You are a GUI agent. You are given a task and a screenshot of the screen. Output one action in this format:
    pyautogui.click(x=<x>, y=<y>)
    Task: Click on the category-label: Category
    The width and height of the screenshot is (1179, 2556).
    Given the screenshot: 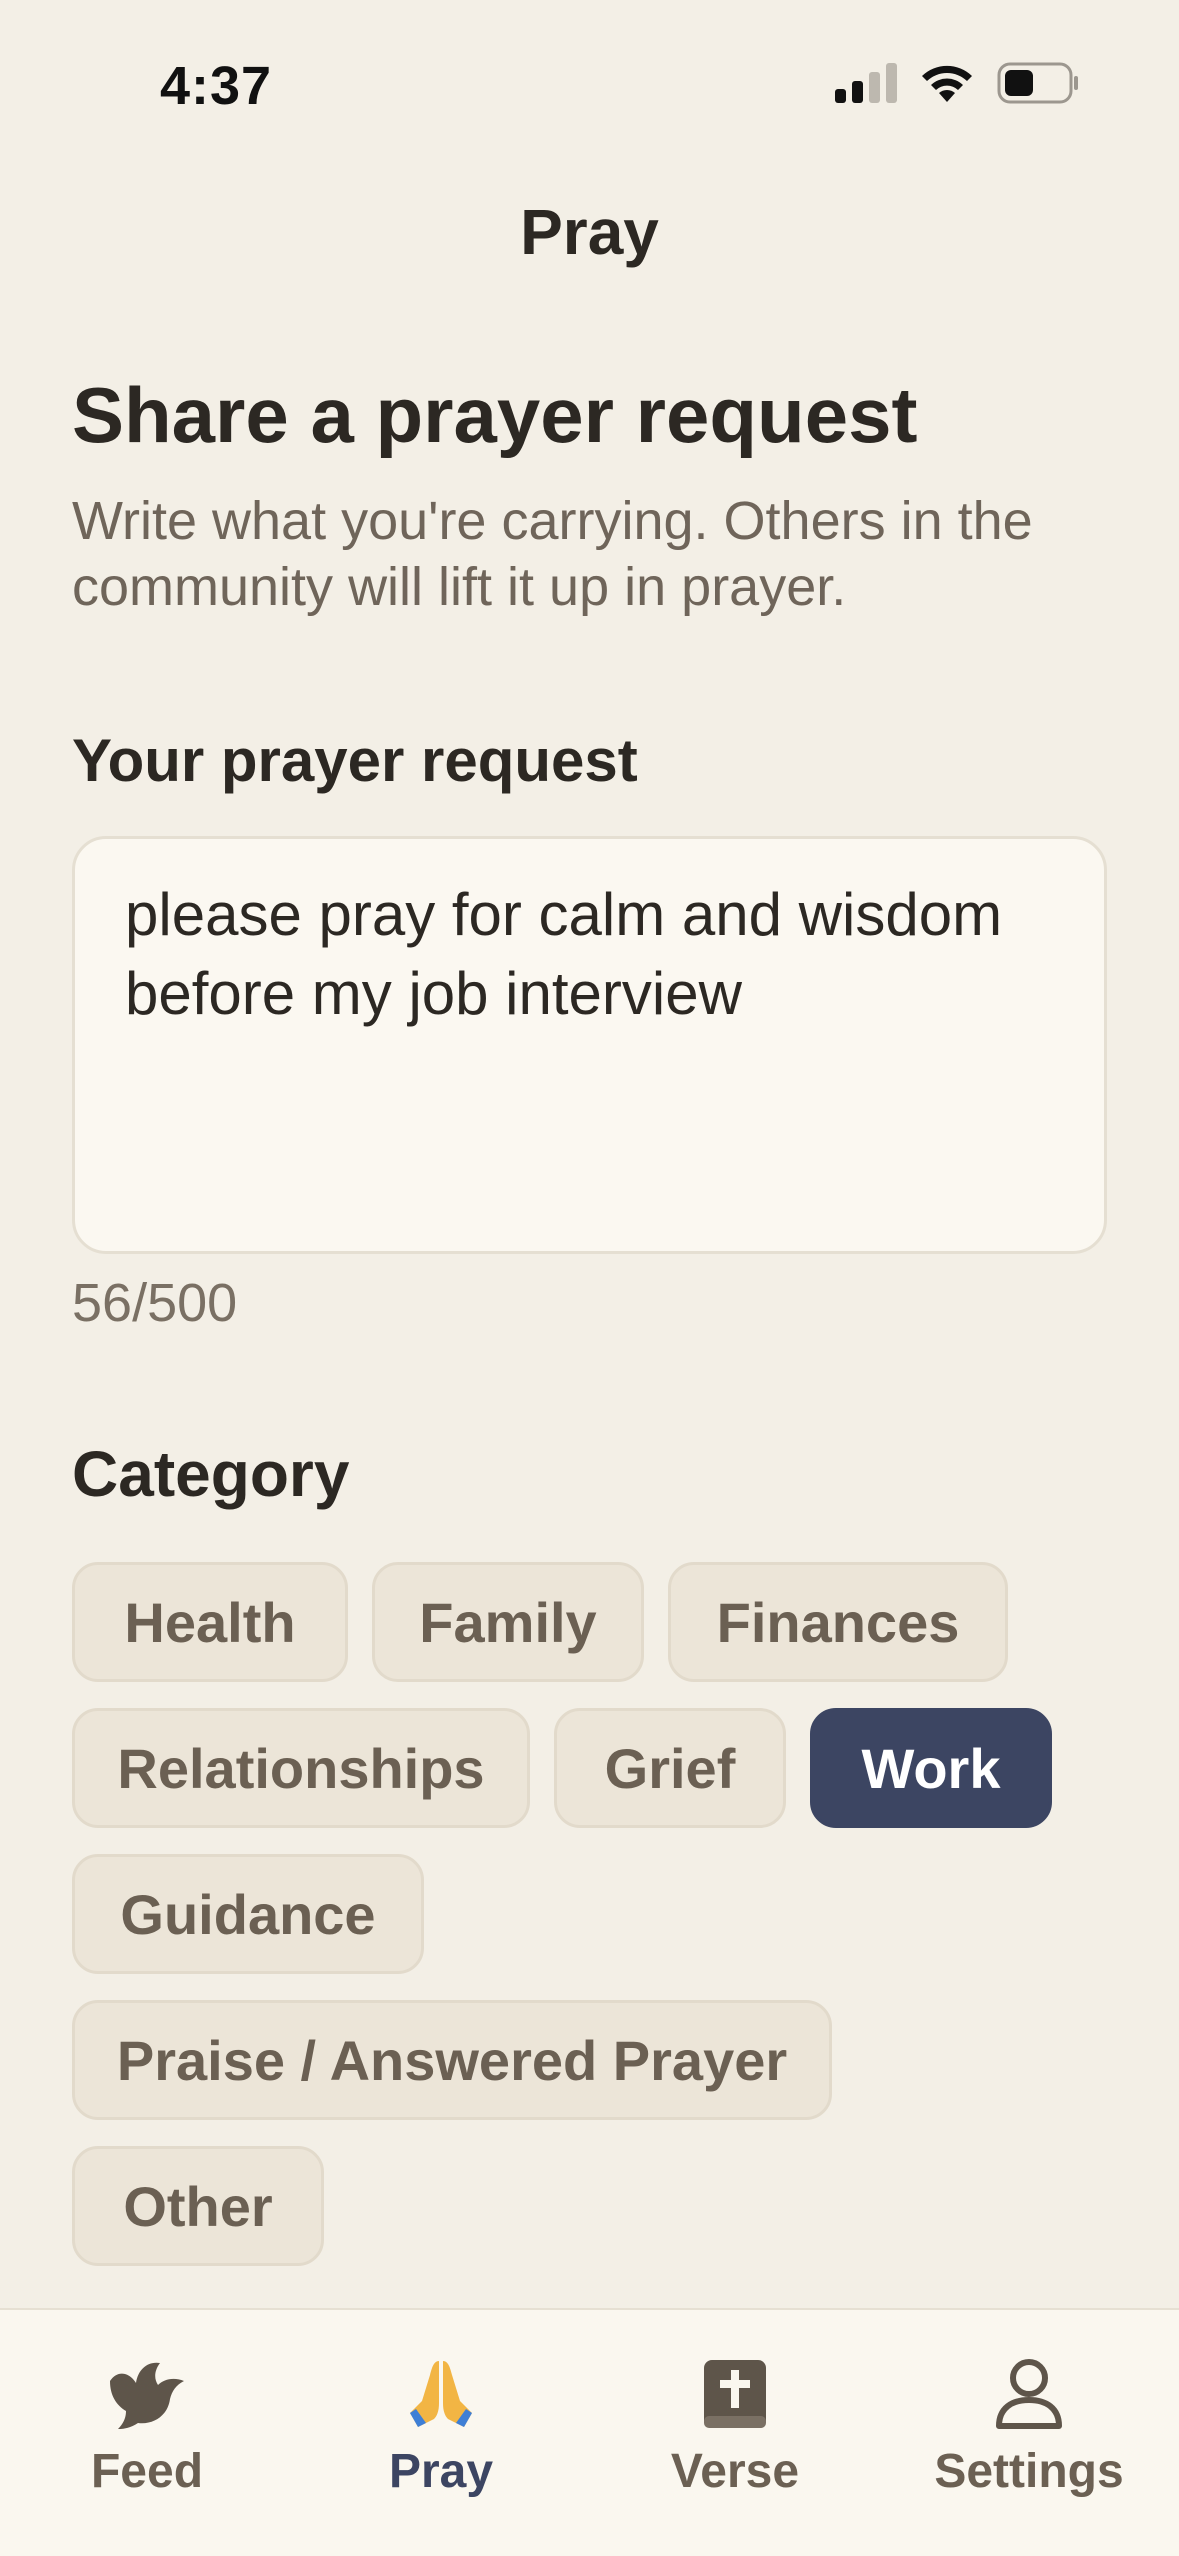 What is the action you would take?
    pyautogui.click(x=211, y=1474)
    